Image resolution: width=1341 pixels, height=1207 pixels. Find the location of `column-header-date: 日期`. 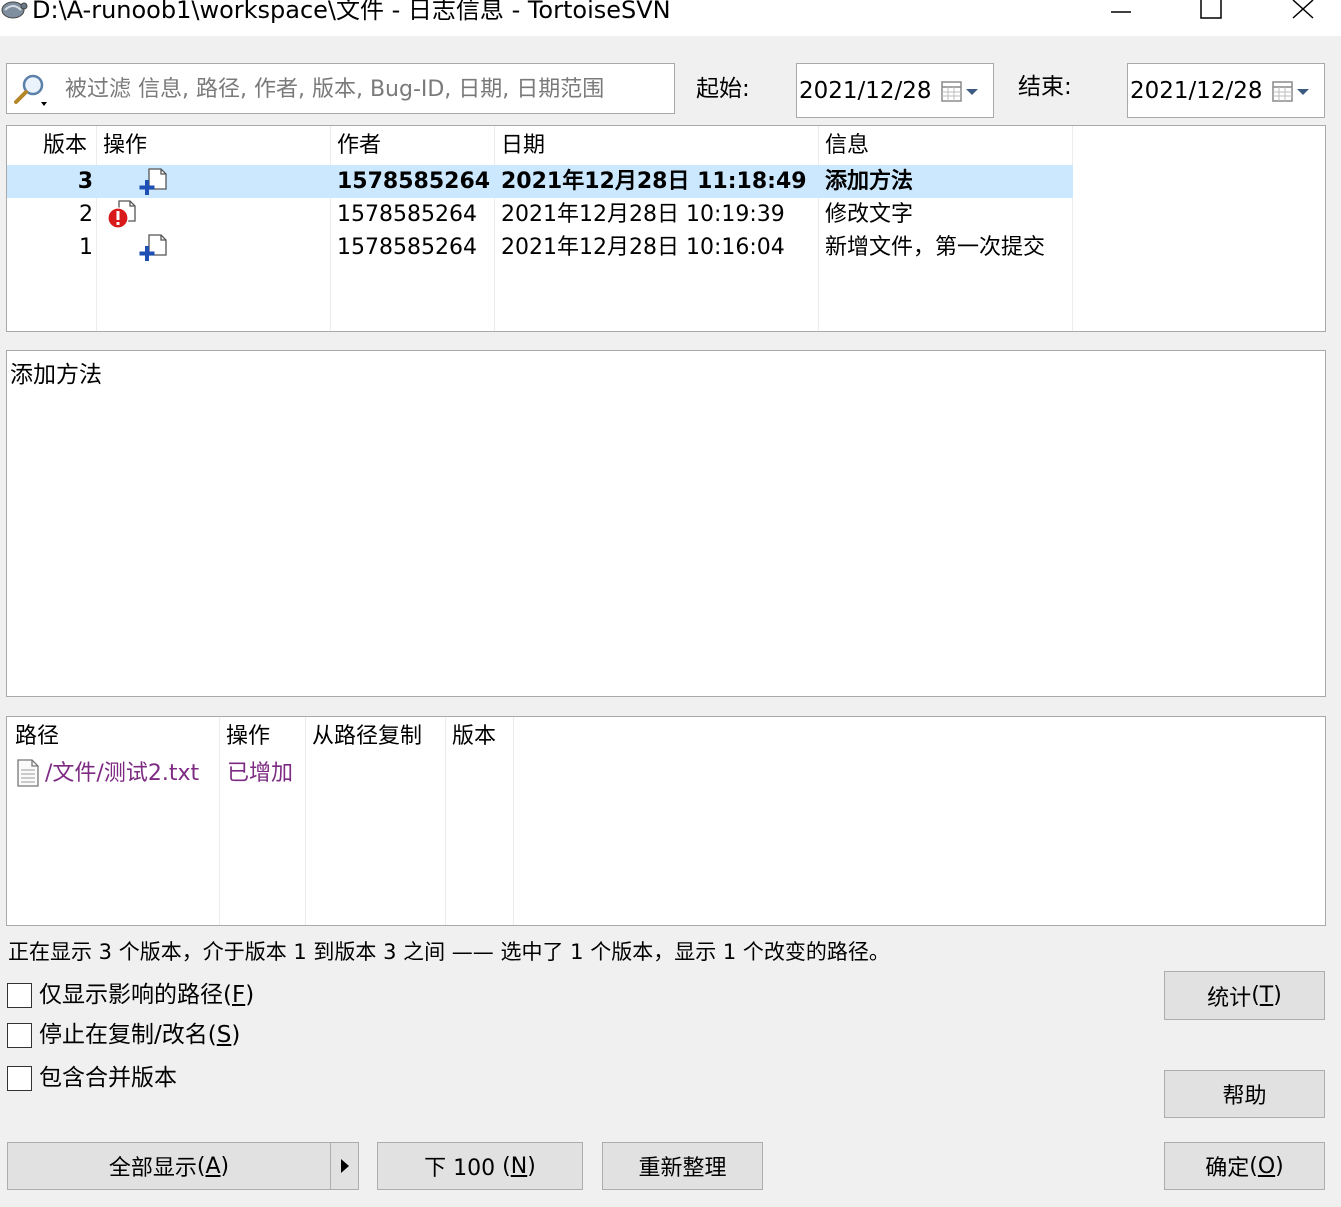

column-header-date: 日期 is located at coordinates (523, 146).